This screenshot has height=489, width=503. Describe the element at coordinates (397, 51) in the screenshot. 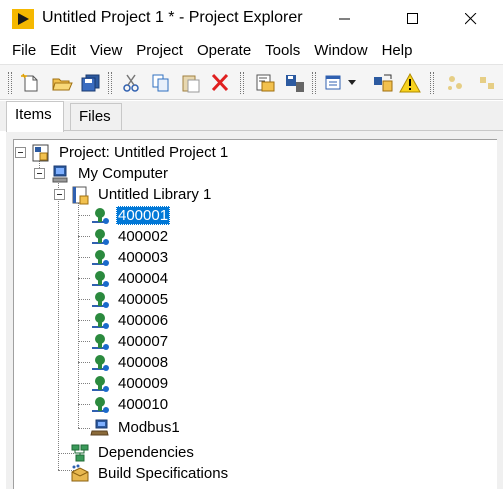

I see `menu-help: Help` at that location.